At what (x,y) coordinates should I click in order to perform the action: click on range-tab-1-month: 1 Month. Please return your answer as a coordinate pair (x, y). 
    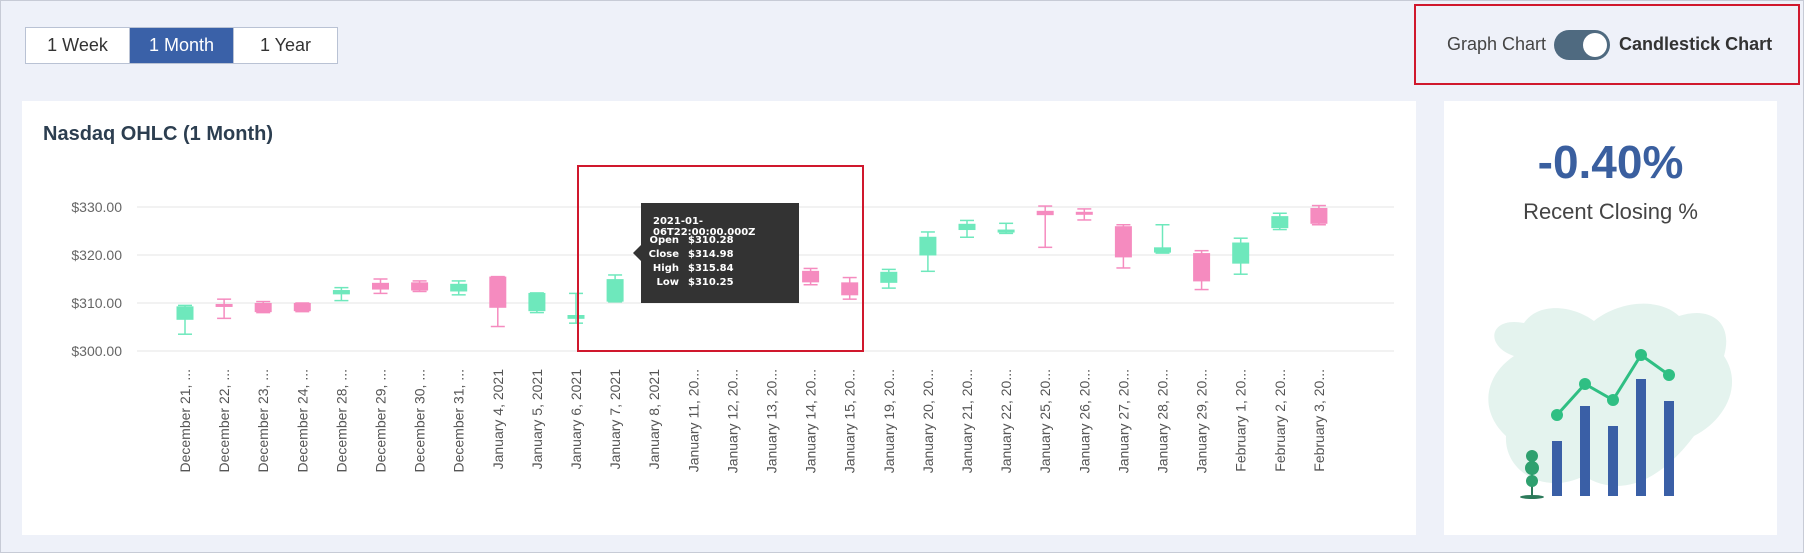
    Looking at the image, I should click on (182, 45).